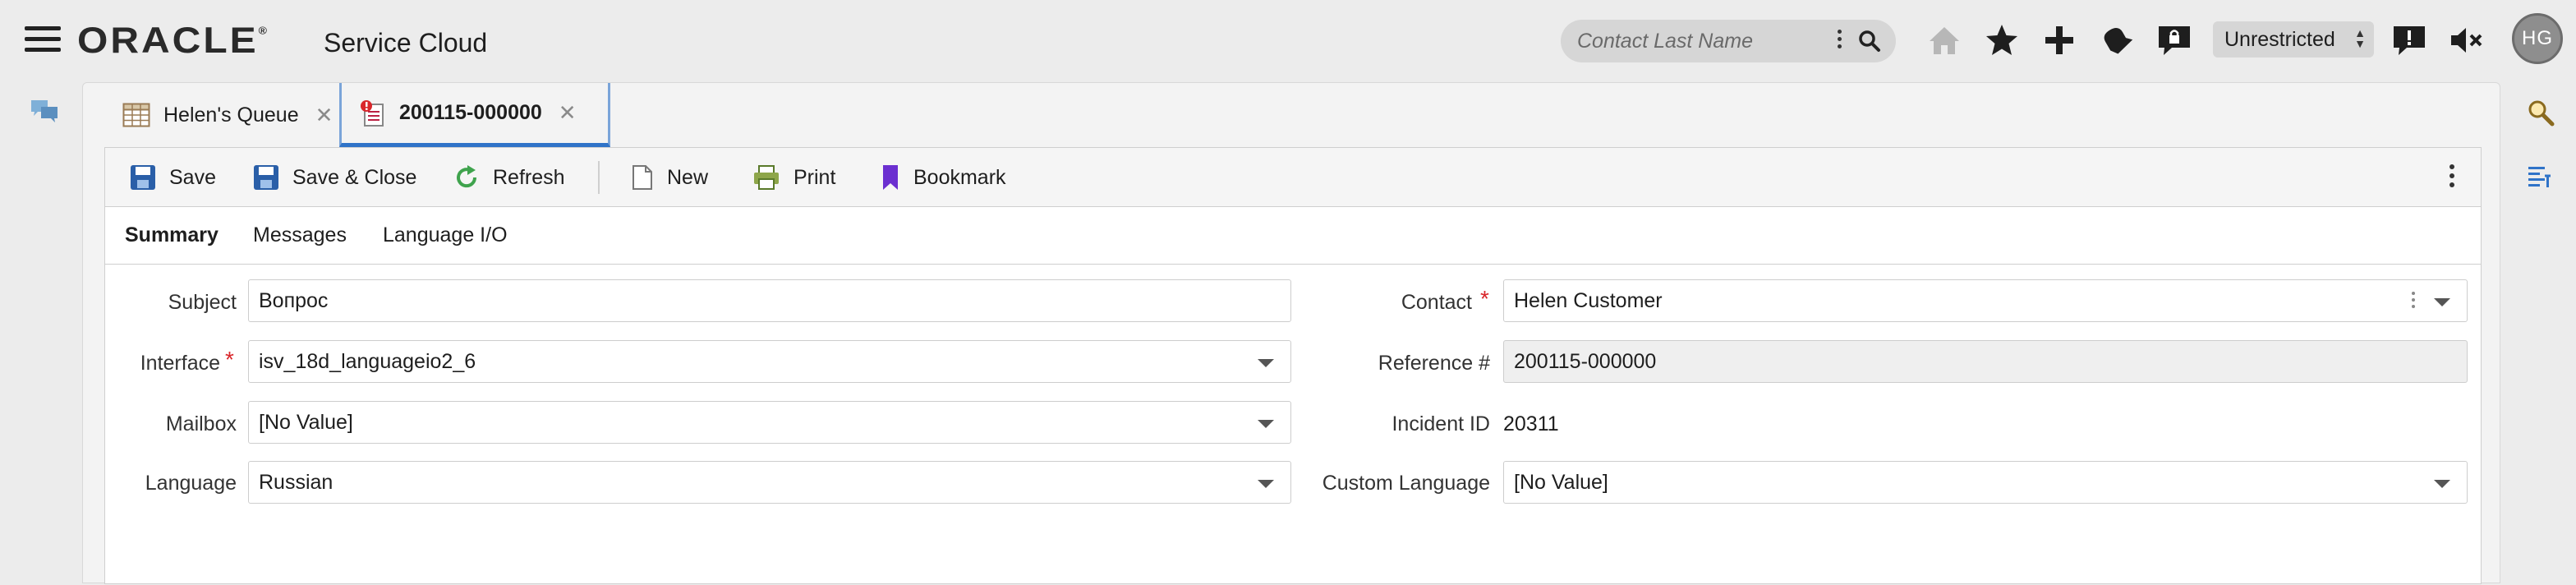  I want to click on content-subtabs: Summary Messages Language I/O, so click(1293, 236).